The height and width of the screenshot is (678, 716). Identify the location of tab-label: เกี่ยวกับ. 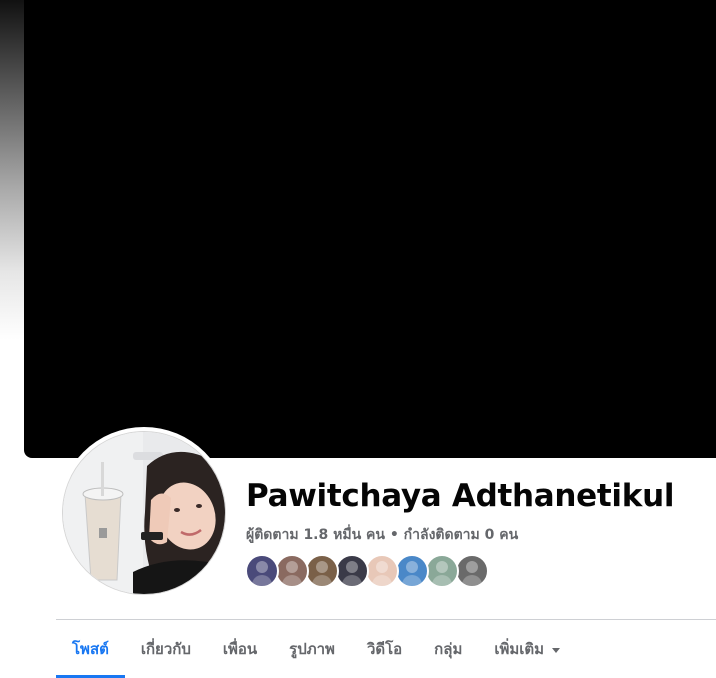
(165, 649).